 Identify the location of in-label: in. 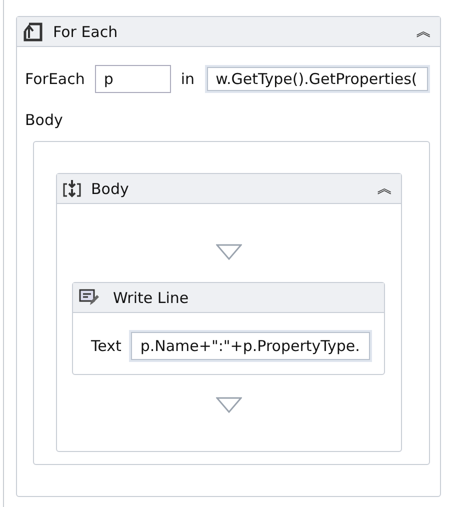
(187, 79).